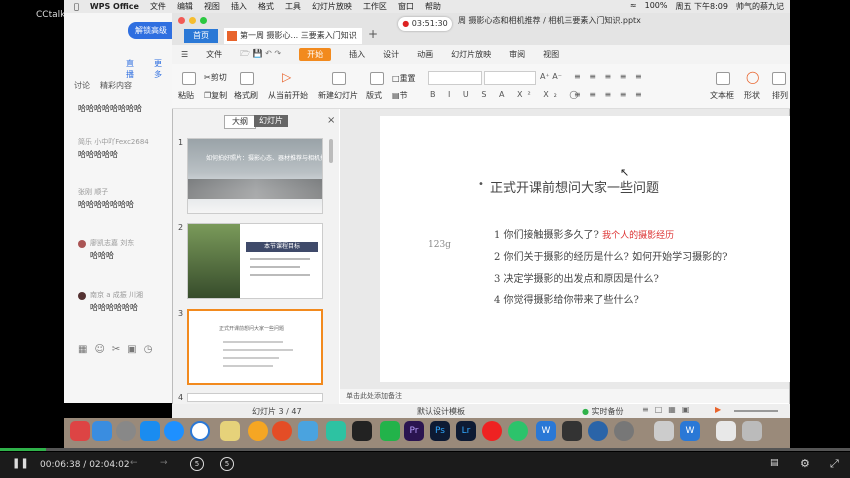  I want to click on wechat-icon, so click(390, 431).